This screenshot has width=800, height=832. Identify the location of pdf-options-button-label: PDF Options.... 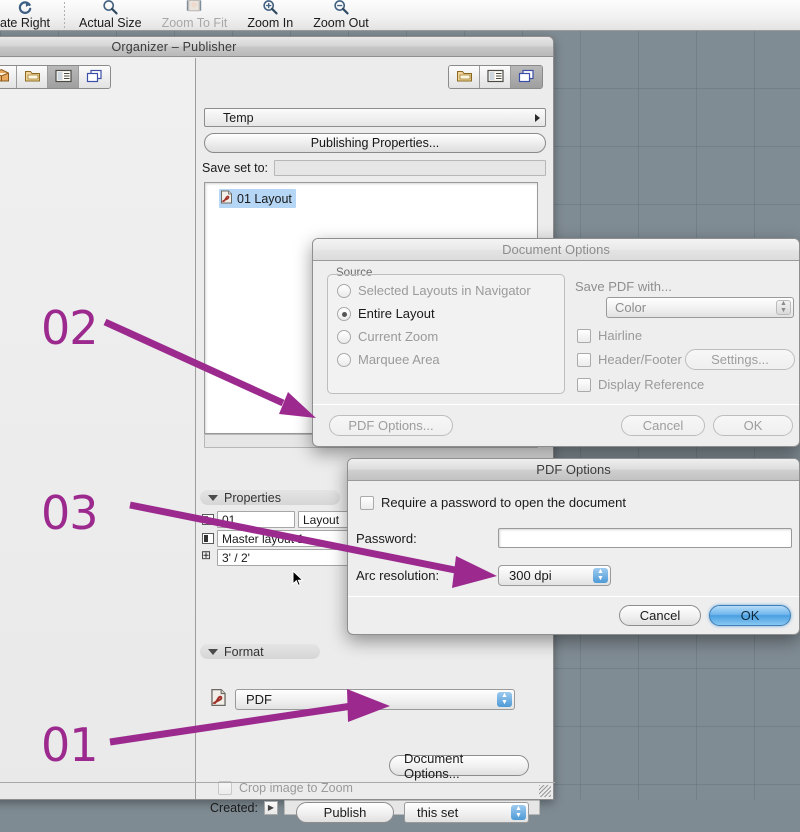
(391, 425).